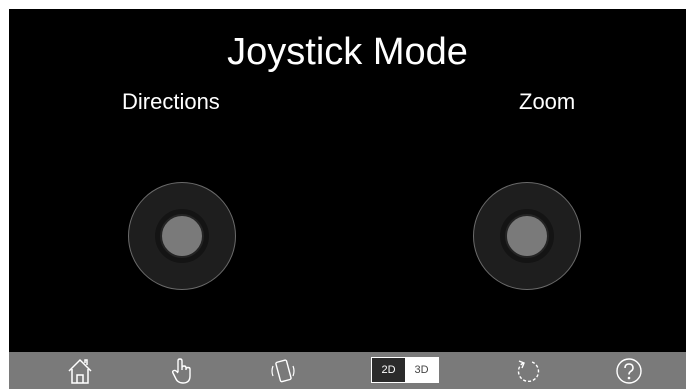  I want to click on zoom-joystick-knob, so click(527, 236).